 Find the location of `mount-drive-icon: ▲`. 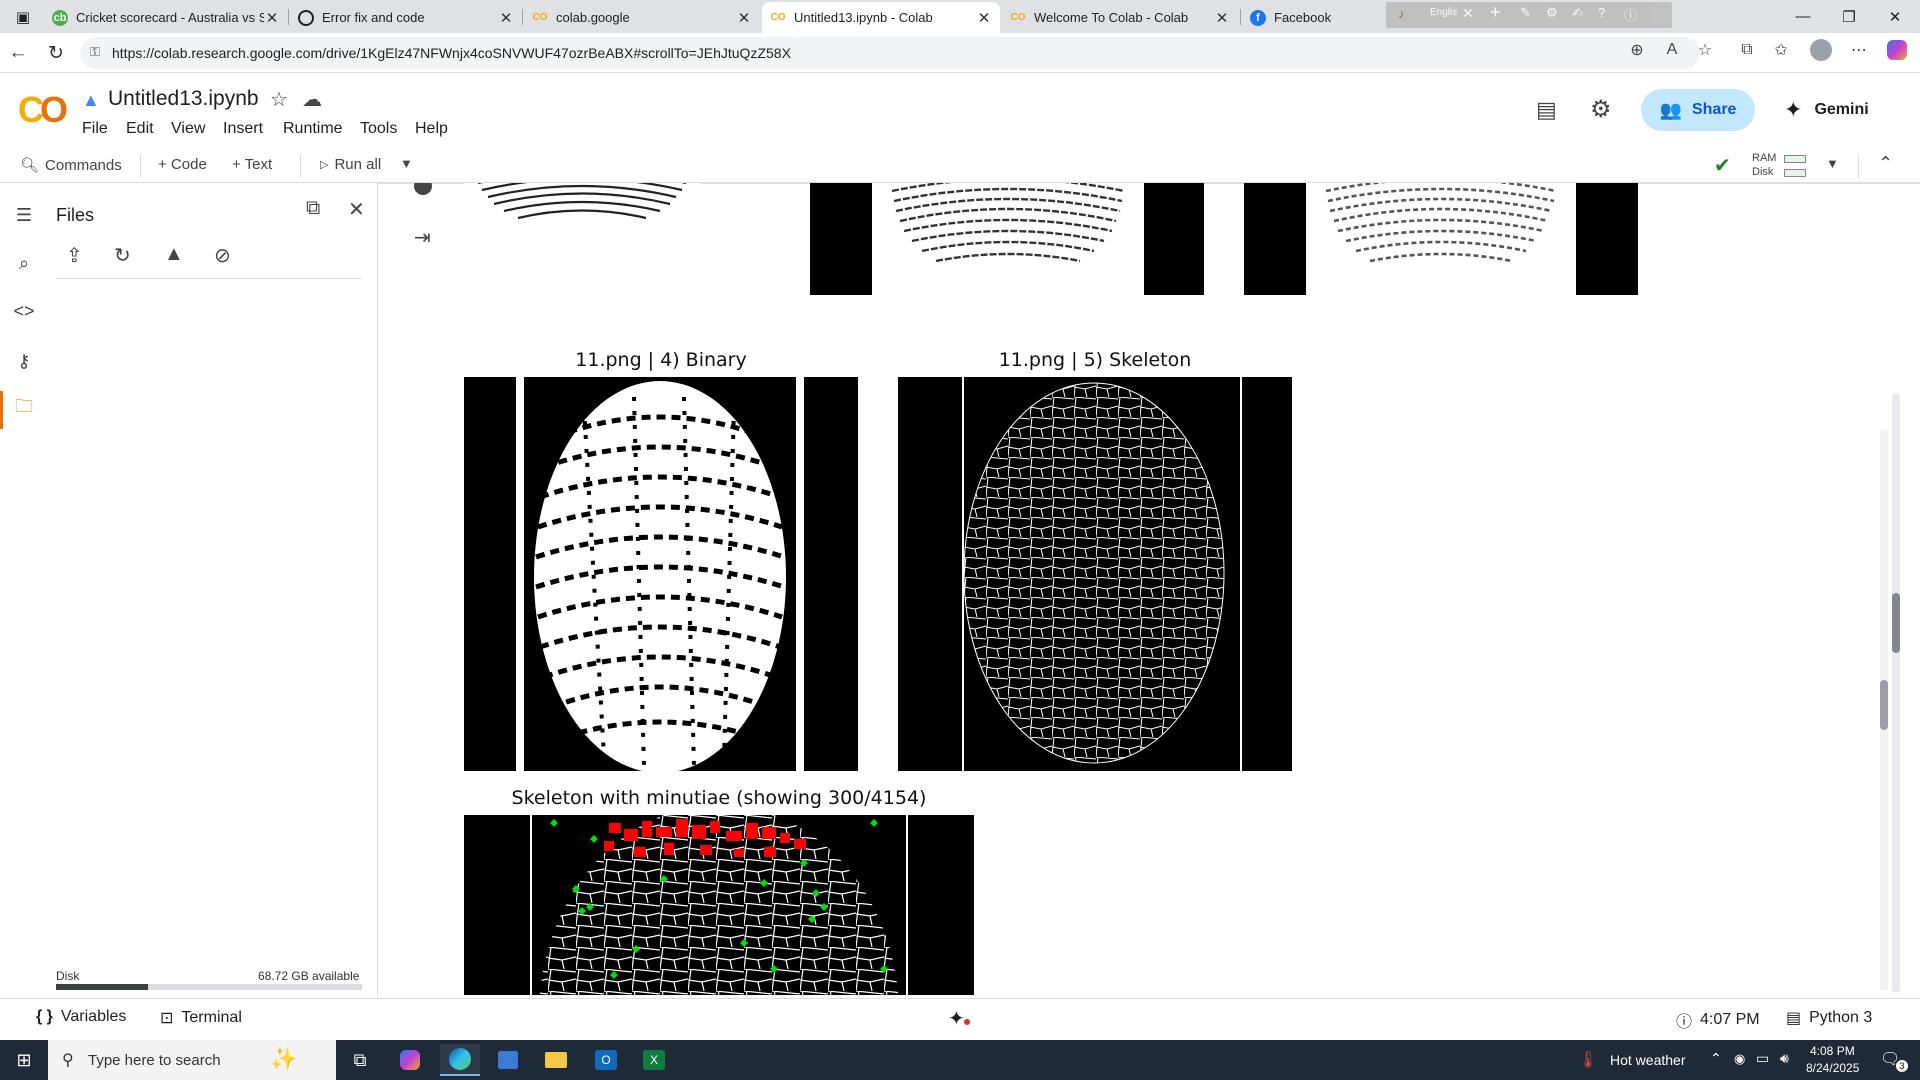

mount-drive-icon: ▲ is located at coordinates (174, 254).